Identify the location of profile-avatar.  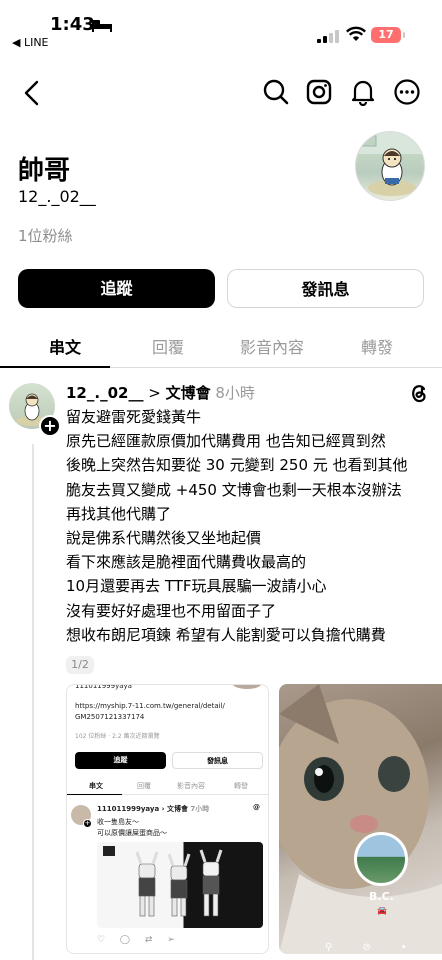
(390, 166).